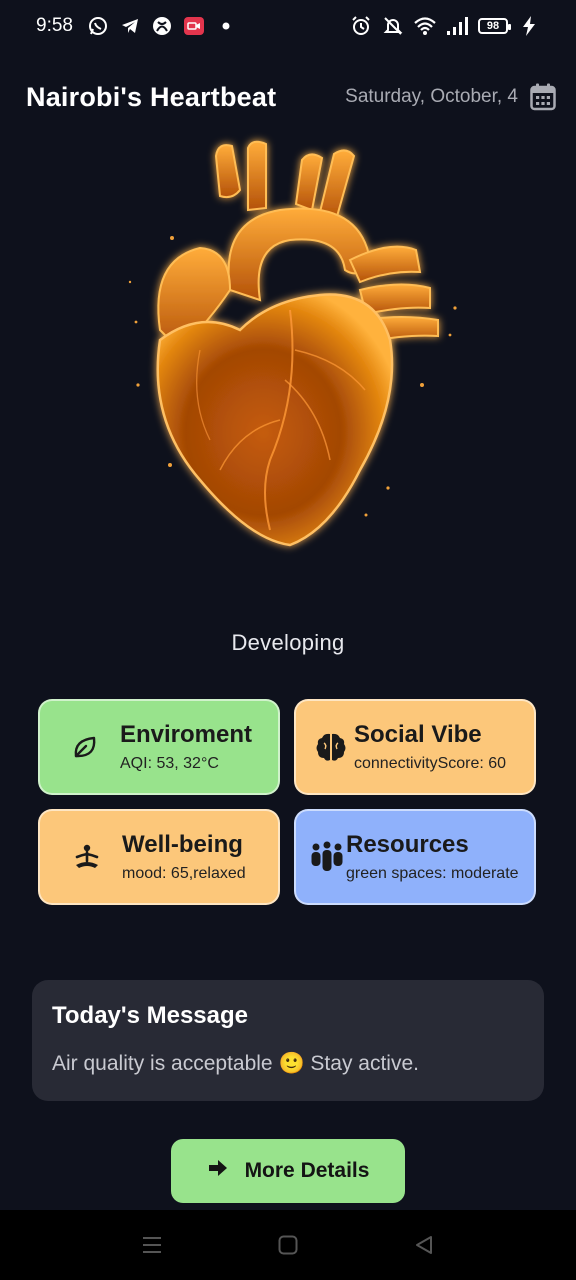 Image resolution: width=576 pixels, height=1280 pixels. What do you see at coordinates (54, 25) in the screenshot?
I see `status-time: 9:58` at bounding box center [54, 25].